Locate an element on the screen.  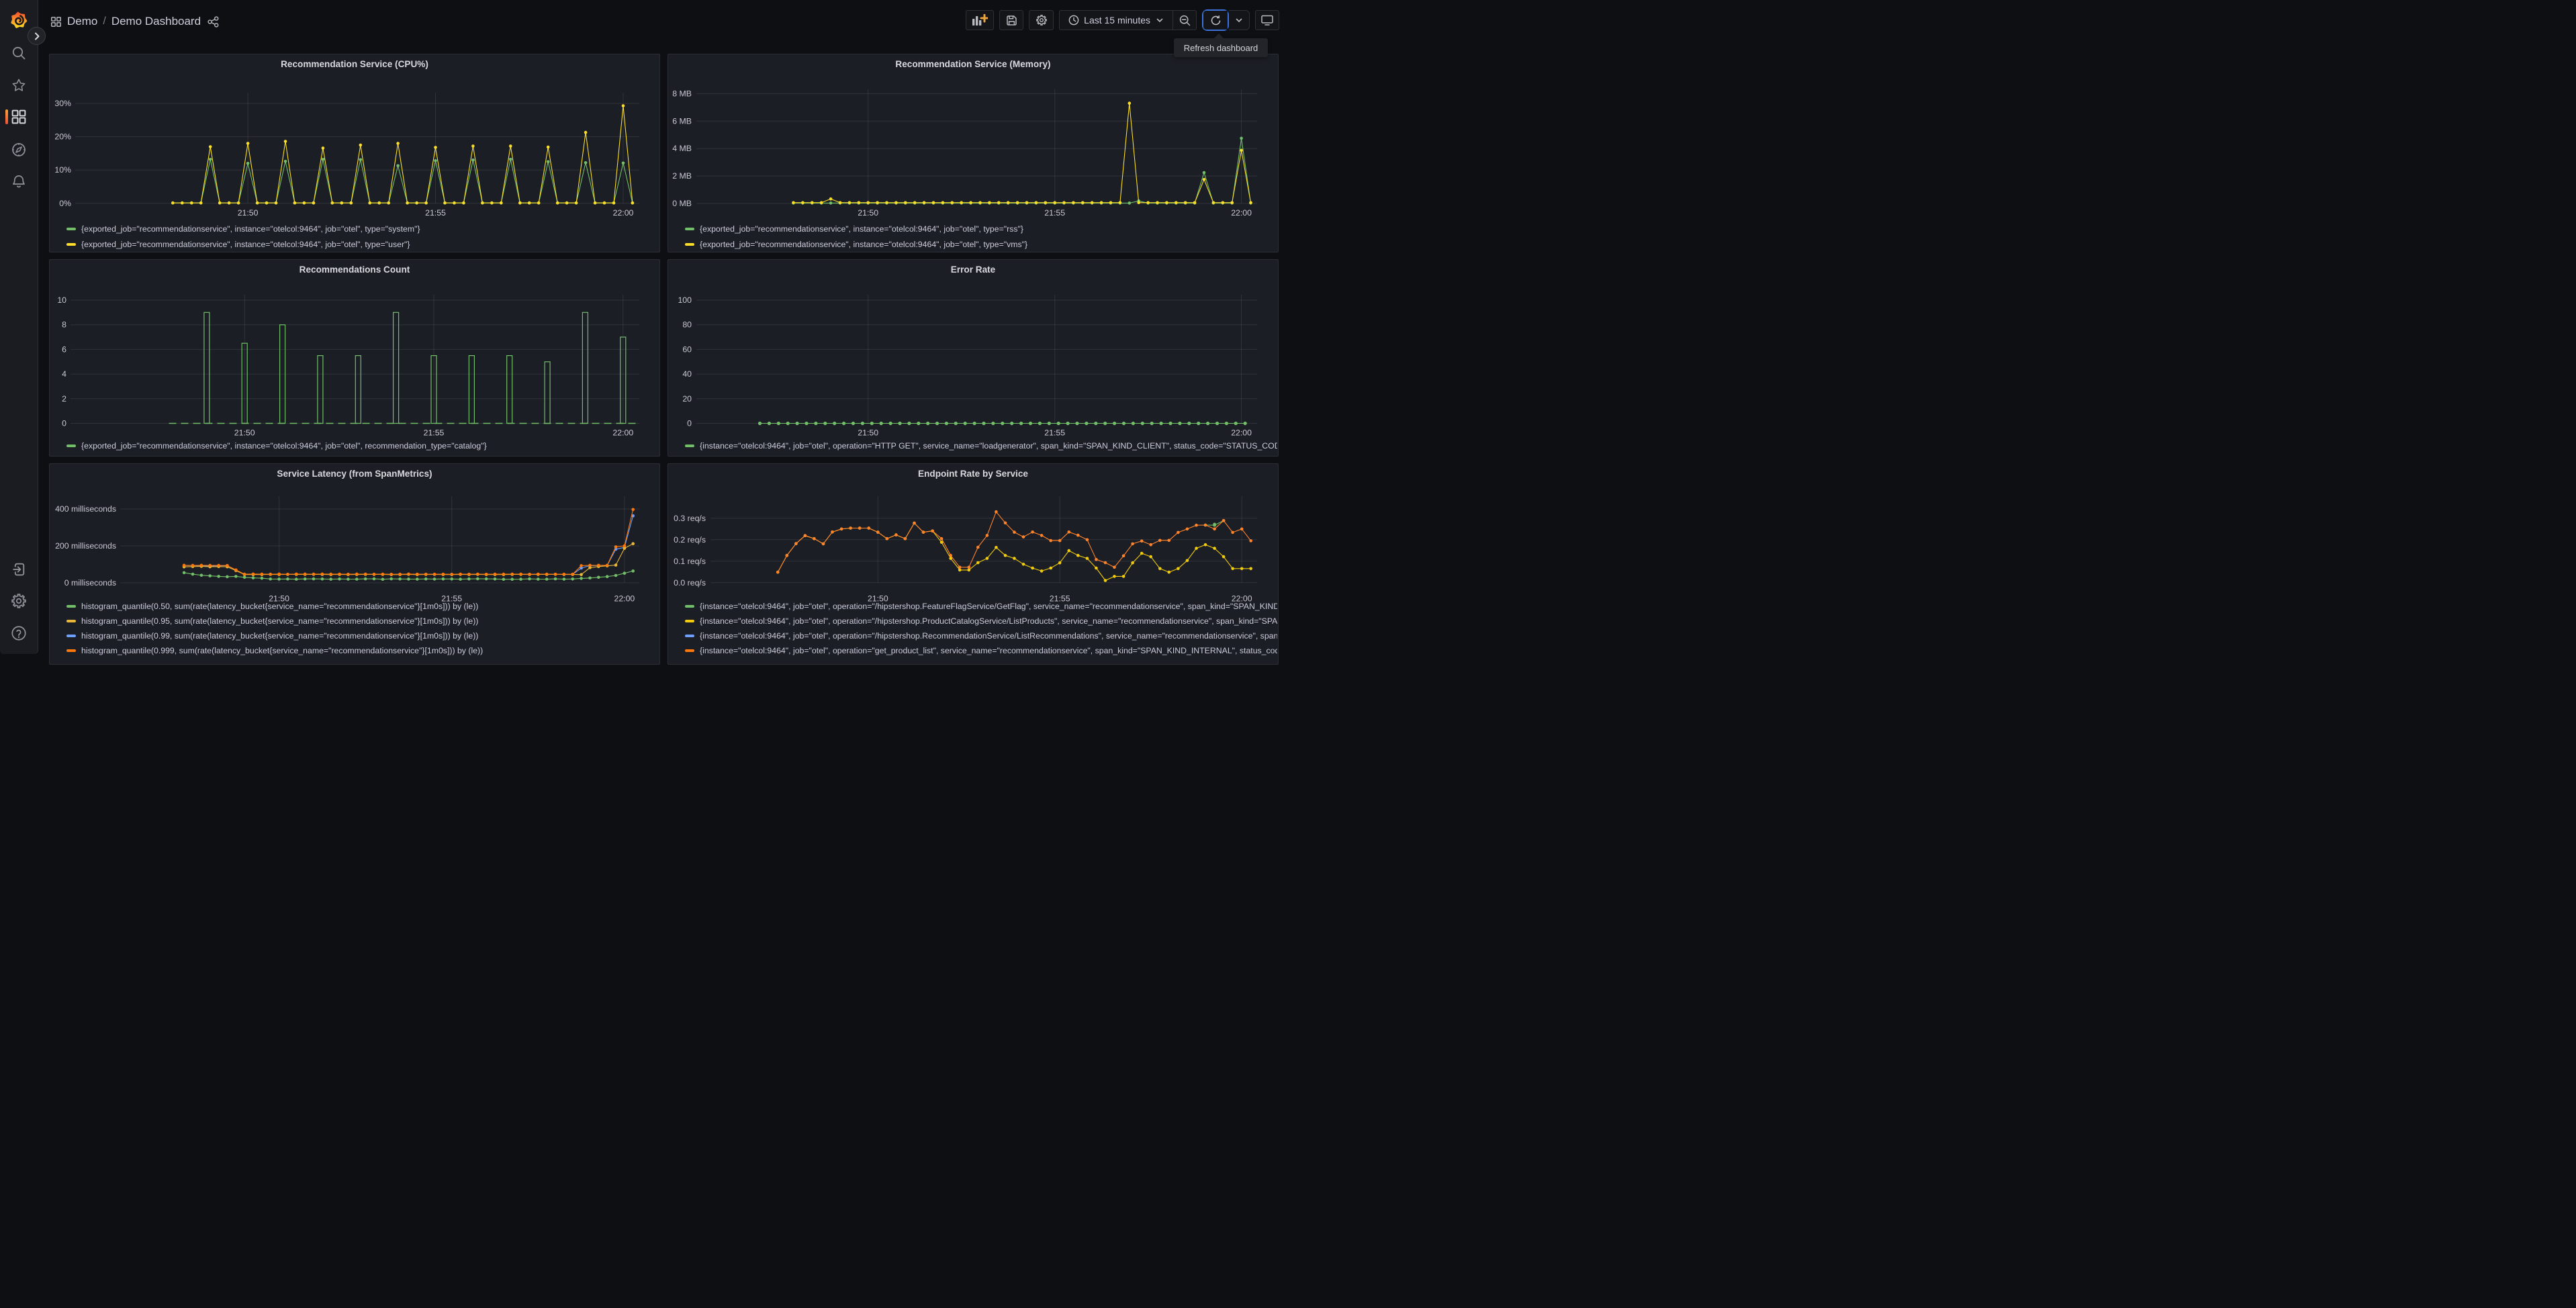
svg-text: 0% is located at coordinates (65, 204).